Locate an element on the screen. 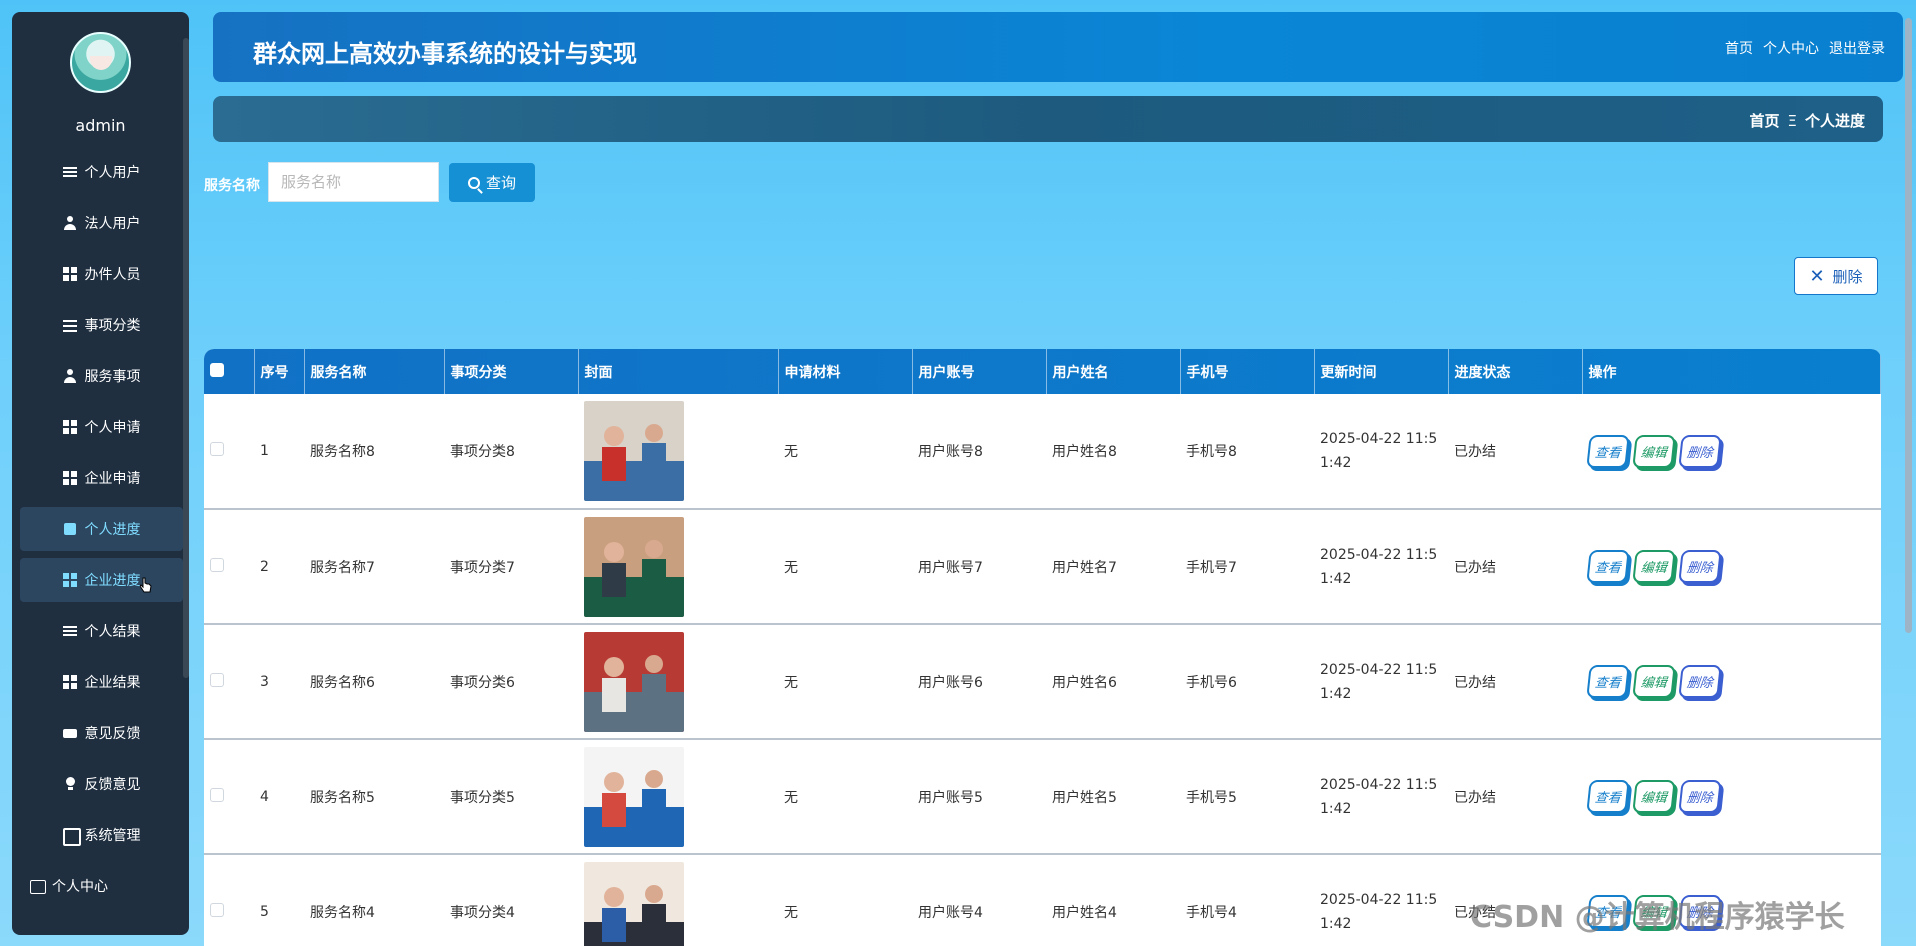  column-header: 序号 is located at coordinates (279, 371).